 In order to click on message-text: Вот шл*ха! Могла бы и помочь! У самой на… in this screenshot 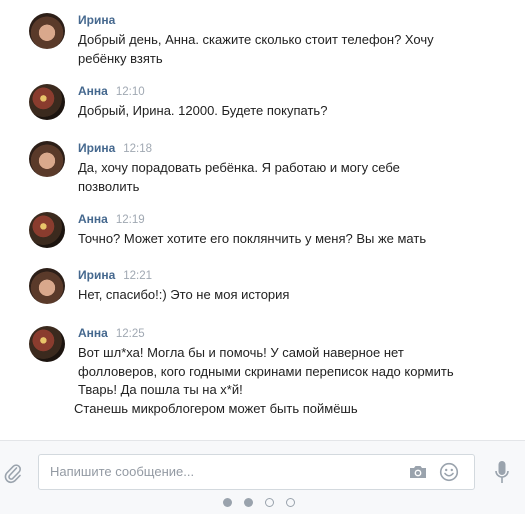, I will do `click(286, 381)`.